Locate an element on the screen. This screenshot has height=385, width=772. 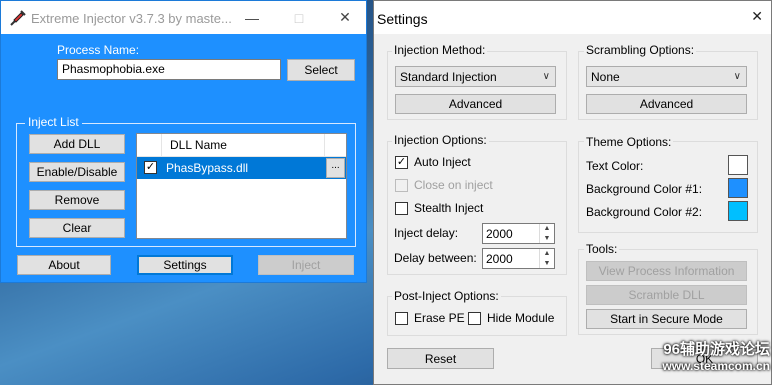
settings-title: Settings is located at coordinates (402, 19).